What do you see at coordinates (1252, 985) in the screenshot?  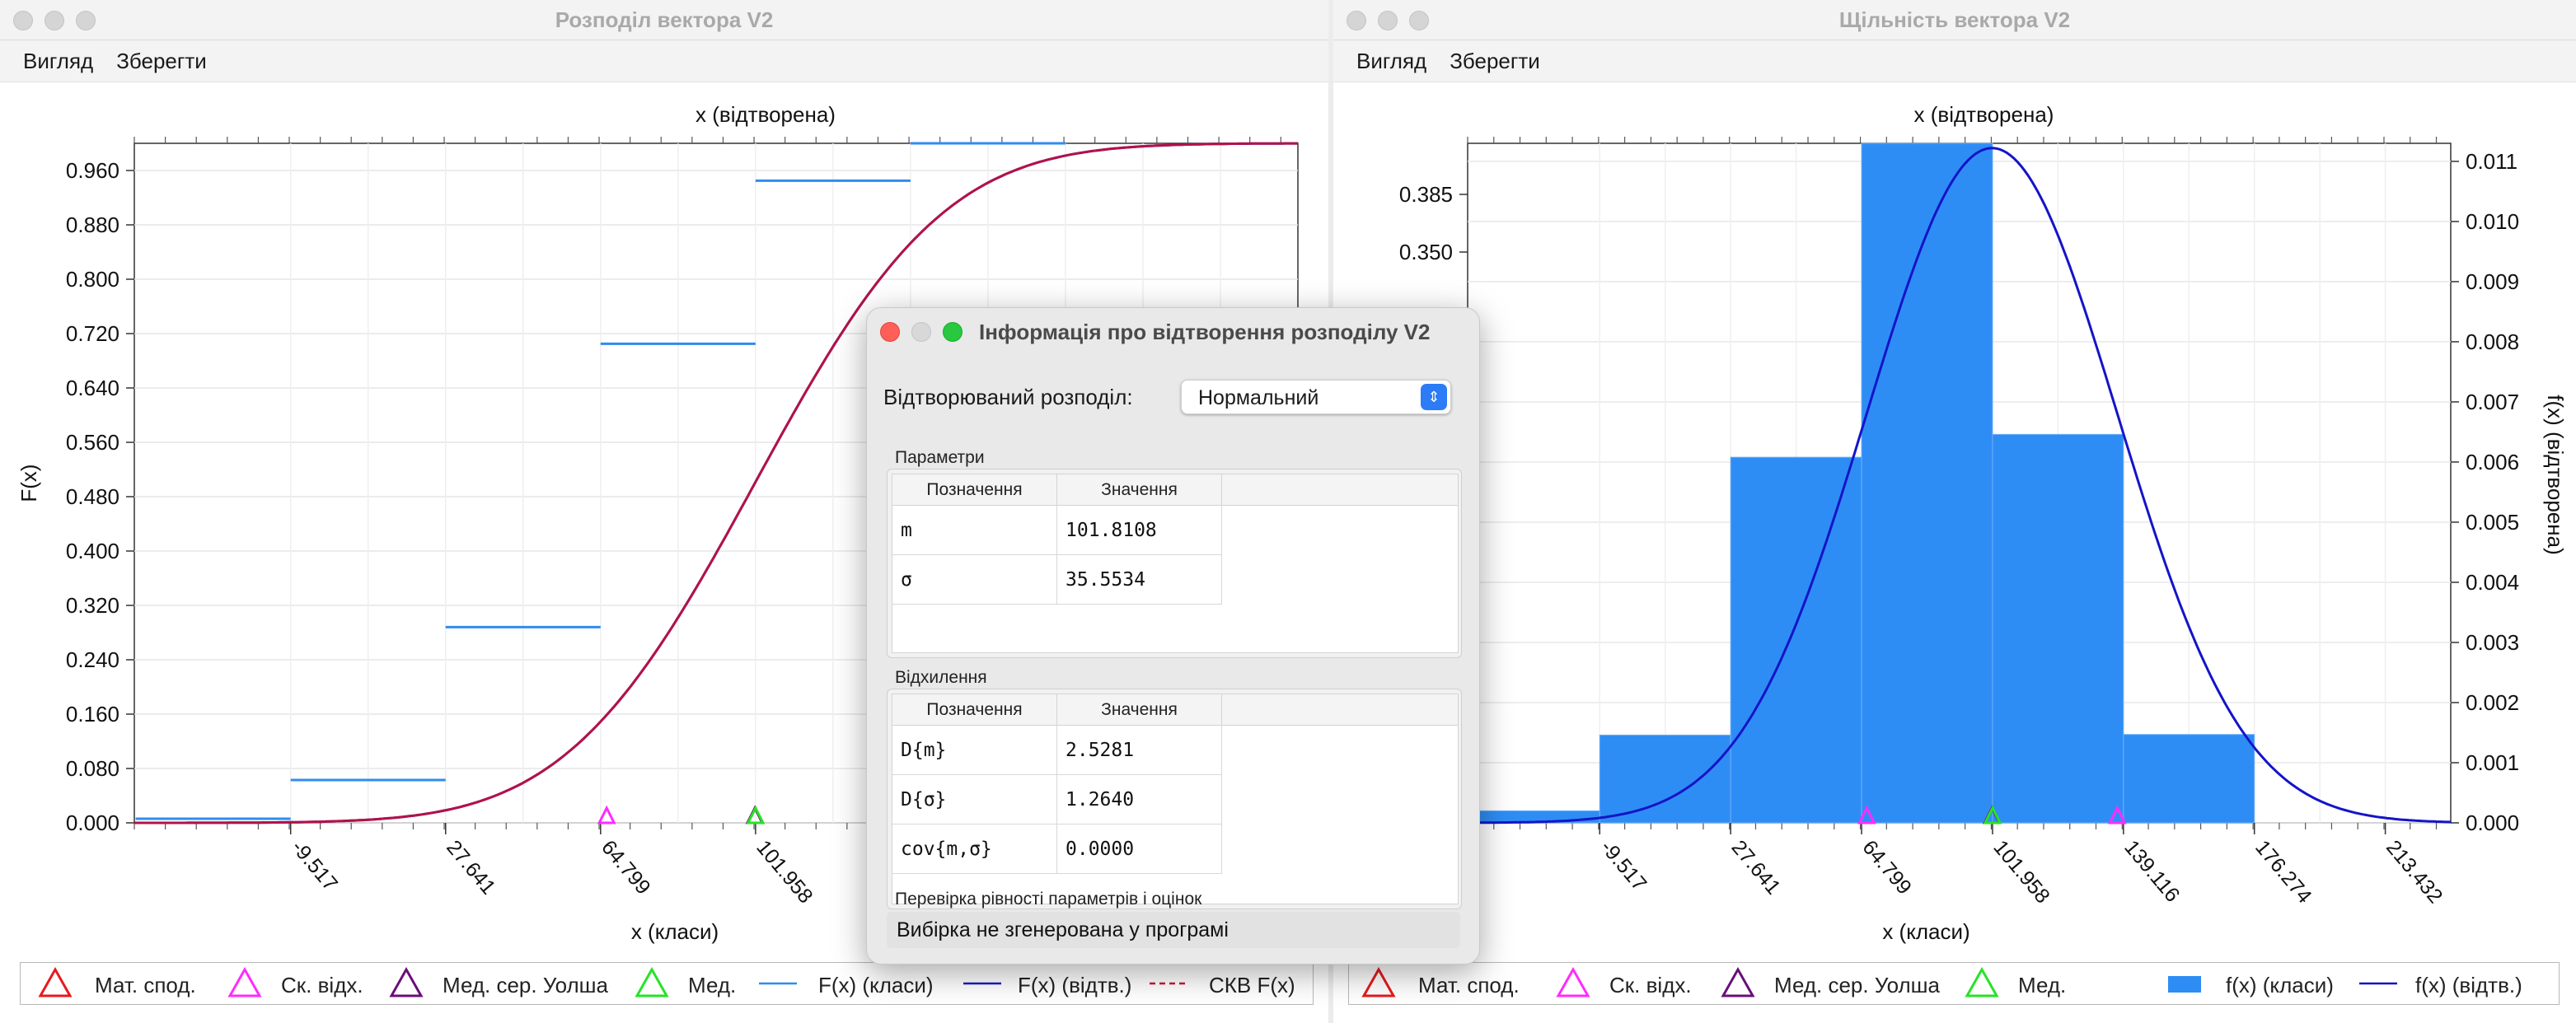 I see `legend-label: СКВ F(x)` at bounding box center [1252, 985].